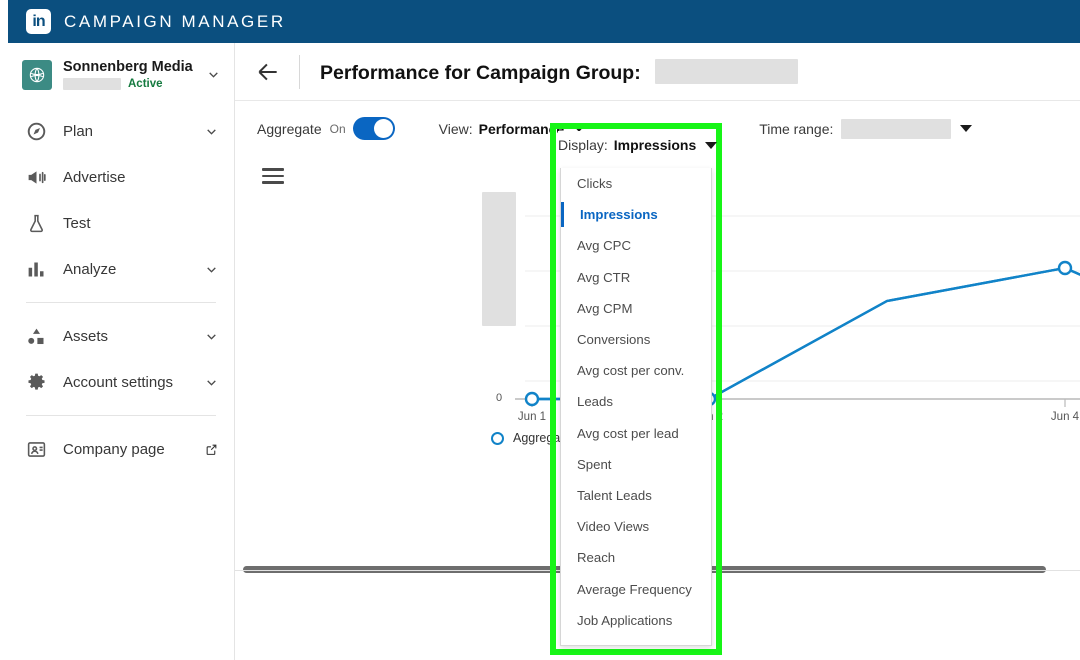  I want to click on page-title-text: Performance for Campaign Group:, so click(480, 72).